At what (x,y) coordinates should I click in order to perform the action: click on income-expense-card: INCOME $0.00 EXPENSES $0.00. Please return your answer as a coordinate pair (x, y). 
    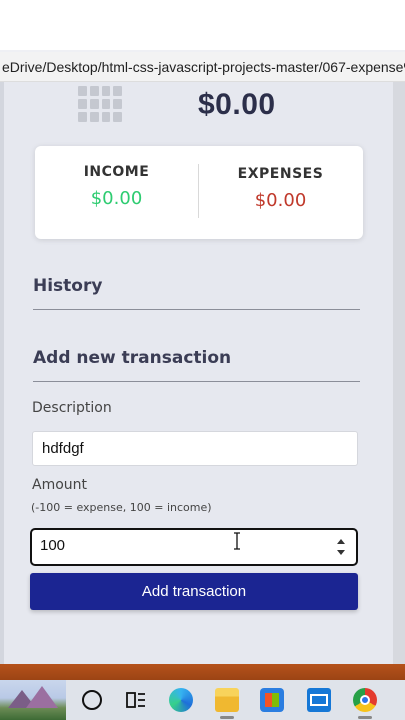
    Looking at the image, I should click on (199, 192).